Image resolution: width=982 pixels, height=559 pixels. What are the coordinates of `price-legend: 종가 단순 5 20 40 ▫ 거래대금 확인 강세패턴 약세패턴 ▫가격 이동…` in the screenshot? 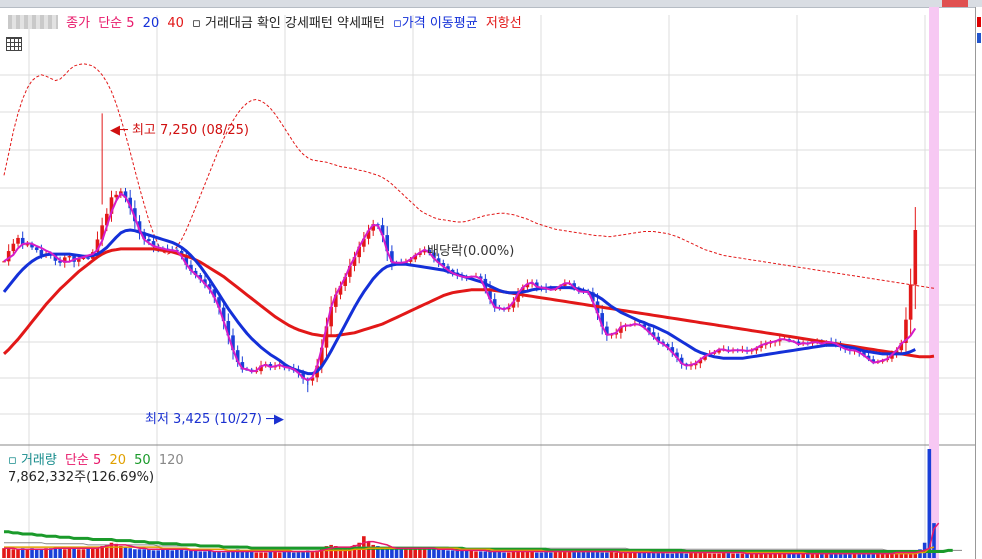 It's located at (267, 21).